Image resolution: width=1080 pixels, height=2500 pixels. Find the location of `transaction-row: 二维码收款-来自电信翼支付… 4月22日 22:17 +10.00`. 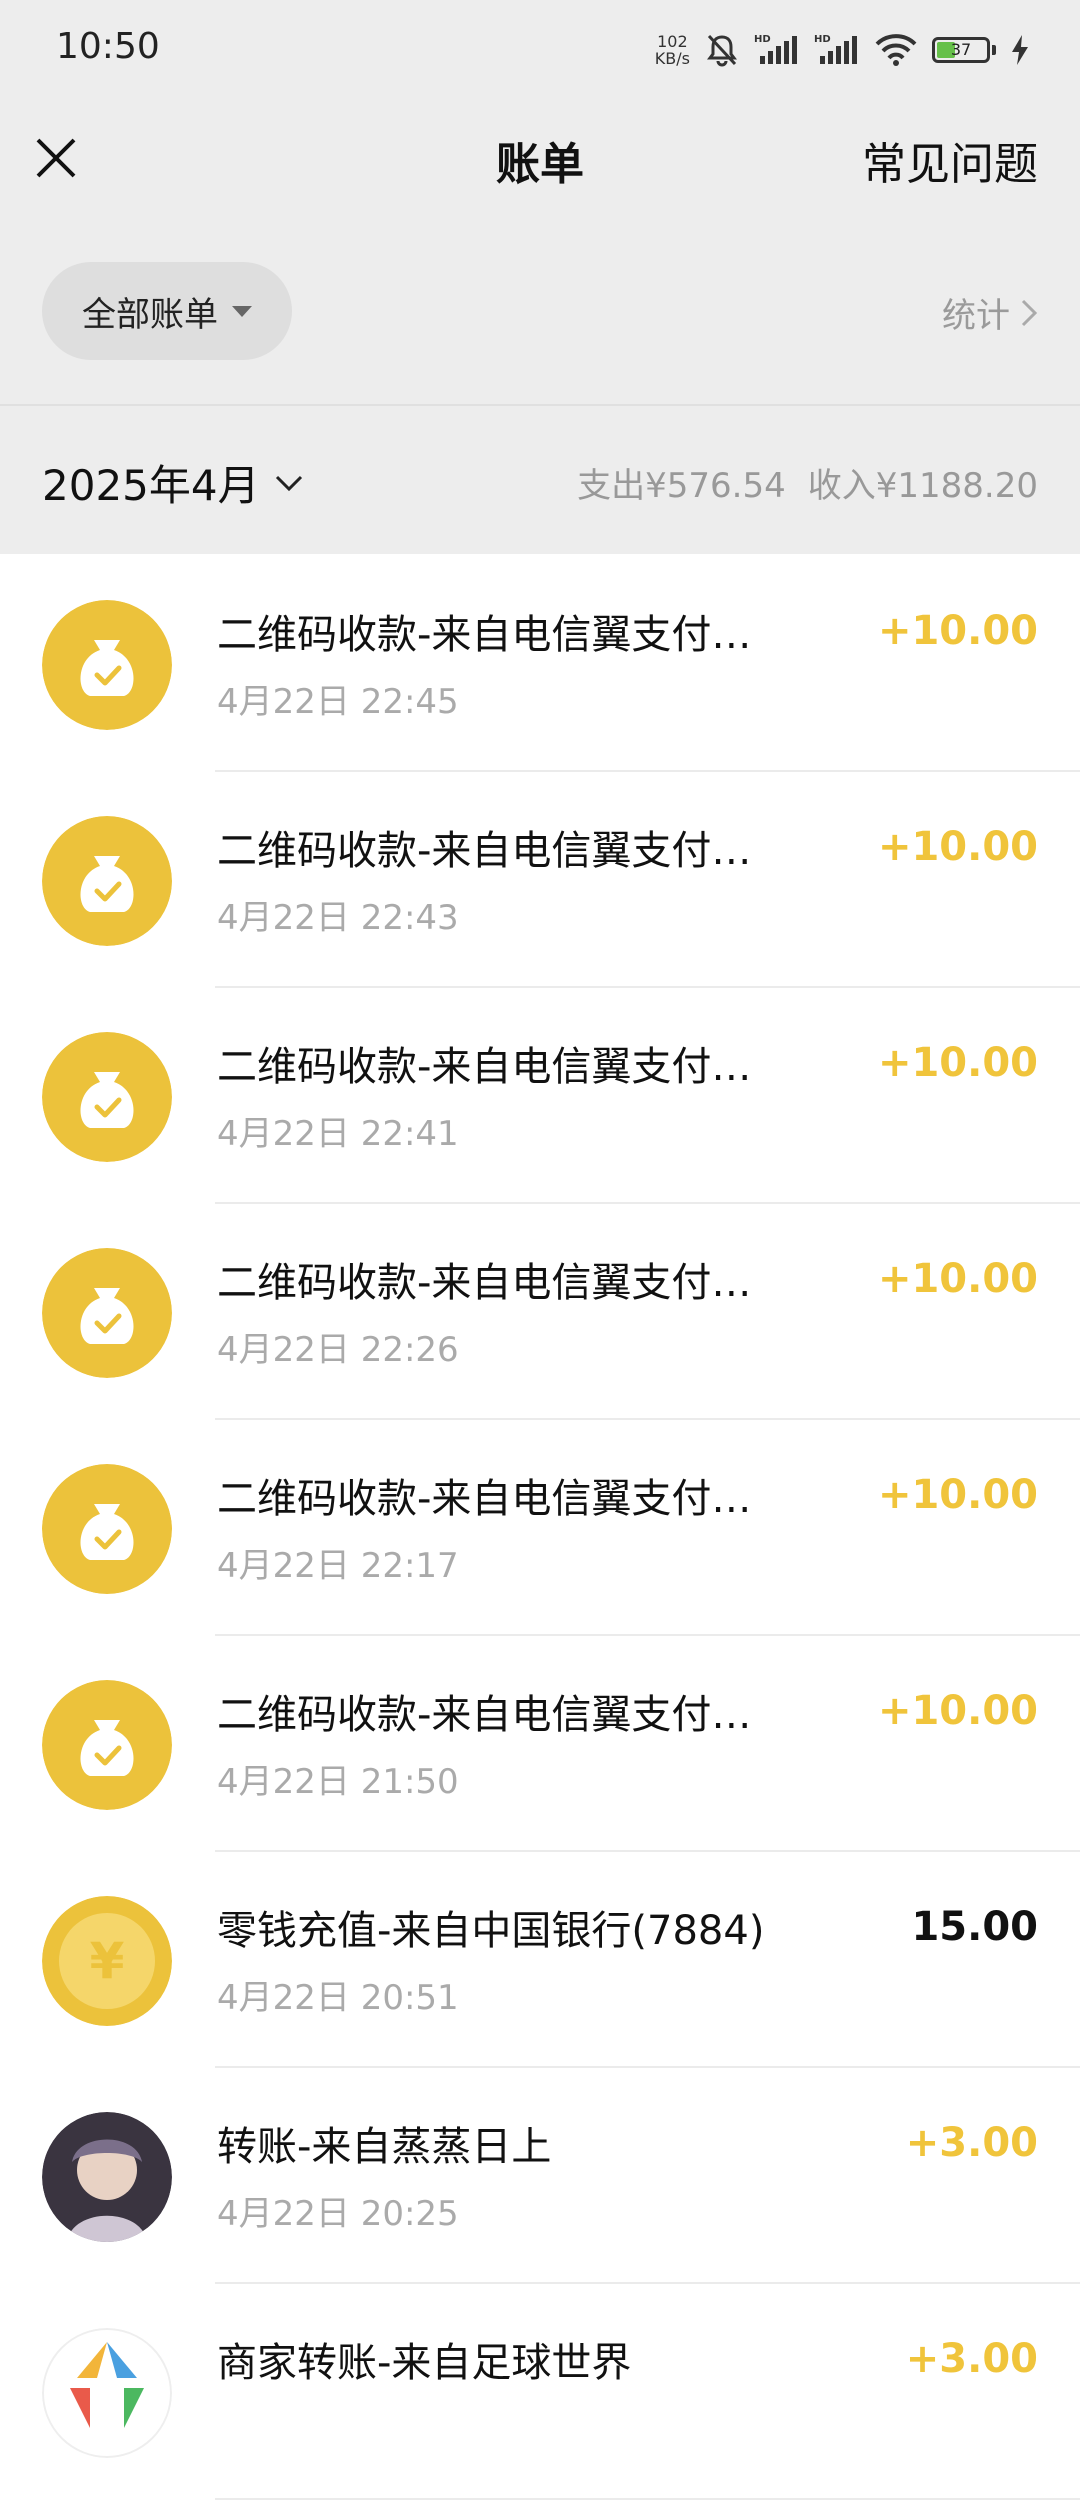

transaction-row: 二维码收款-来自电信翼支付… 4月22日 22:17 +10.00 is located at coordinates (540, 1528).